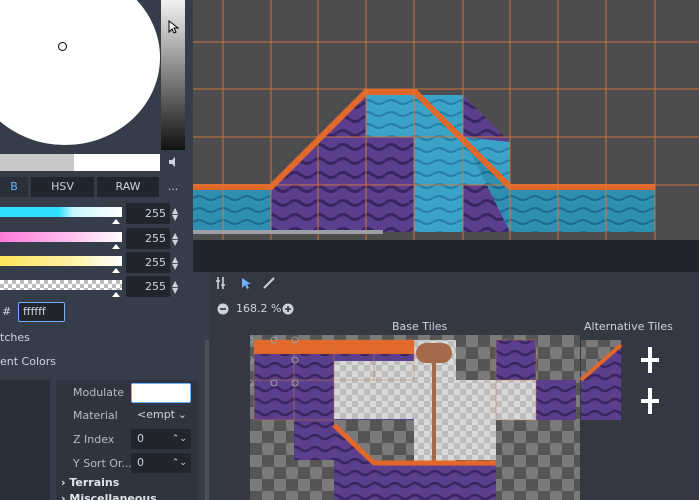 This screenshot has width=699, height=500. Describe the element at coordinates (7, 311) in the screenshot. I see `hex-hash-label: #` at that location.